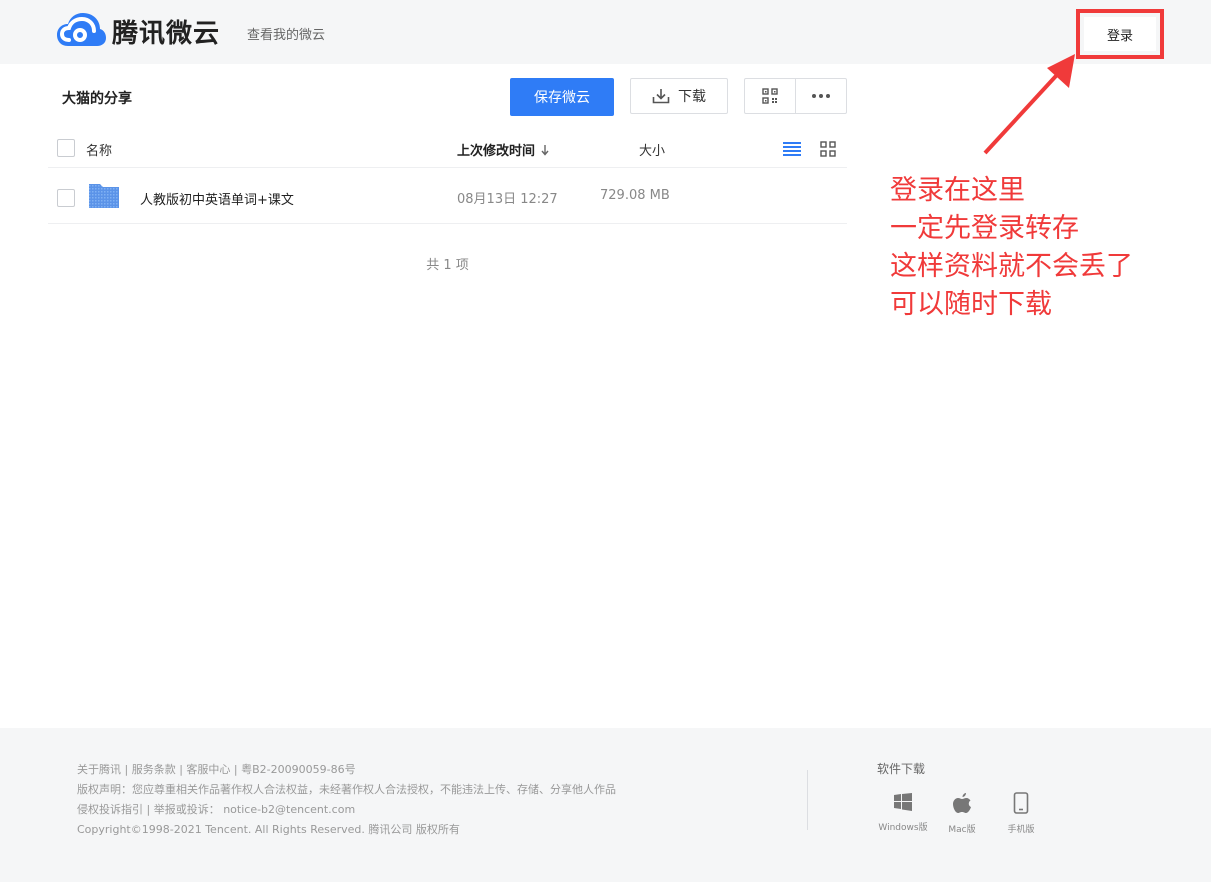 The height and width of the screenshot is (882, 1211). I want to click on download-button: 下载, so click(679, 96).